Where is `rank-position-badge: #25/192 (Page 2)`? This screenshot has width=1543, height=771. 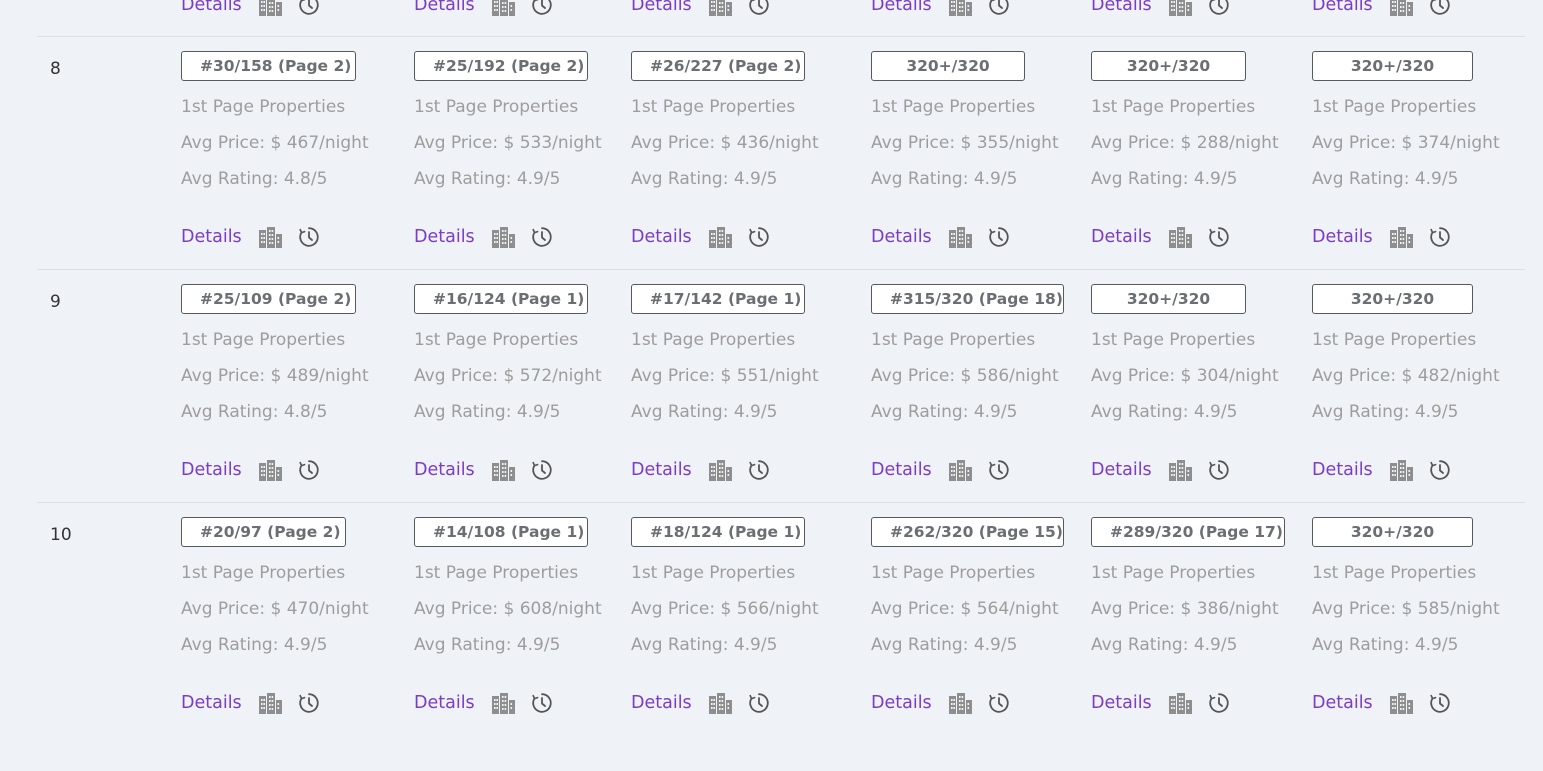
rank-position-badge: #25/192 (Page 2) is located at coordinates (501, 66).